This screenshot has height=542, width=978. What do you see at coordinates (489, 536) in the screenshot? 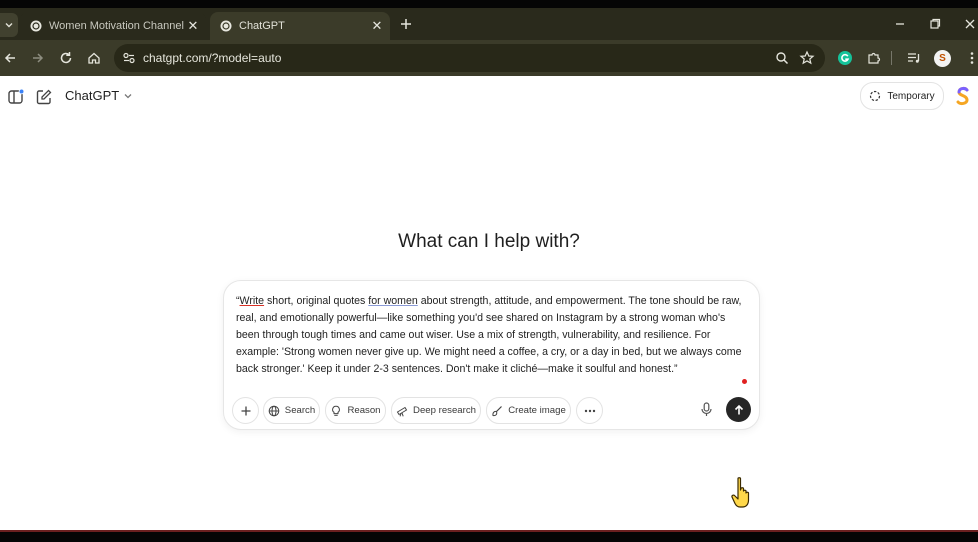
I see `screen-bottom-strip` at bounding box center [489, 536].